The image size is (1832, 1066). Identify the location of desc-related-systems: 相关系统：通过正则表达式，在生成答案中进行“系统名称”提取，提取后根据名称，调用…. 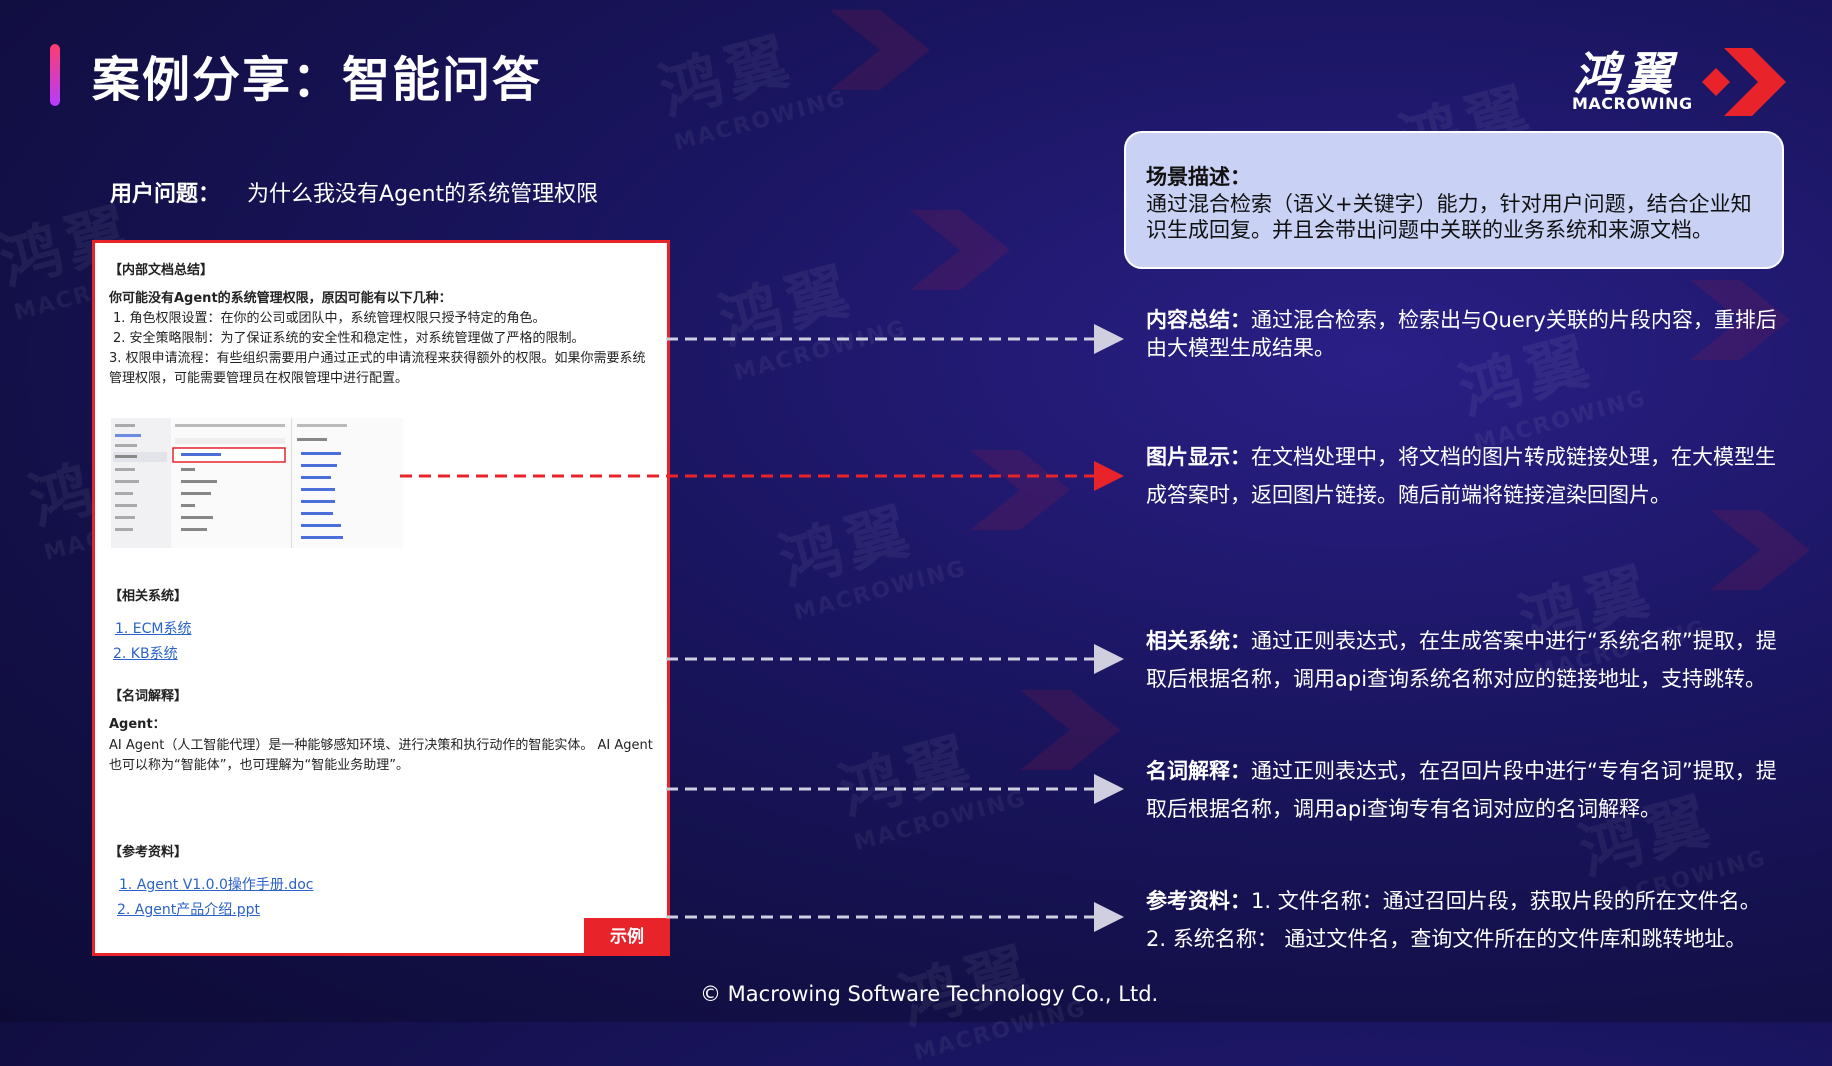
(1461, 660).